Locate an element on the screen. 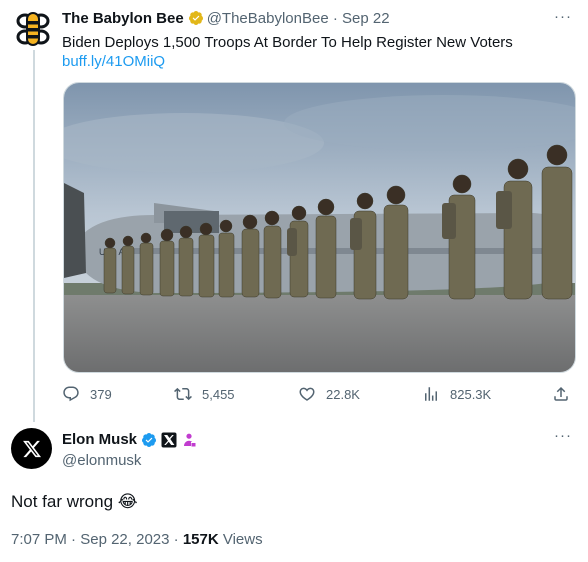 This screenshot has width=588, height=562. x-affiliate-badge-icon is located at coordinates (169, 440).